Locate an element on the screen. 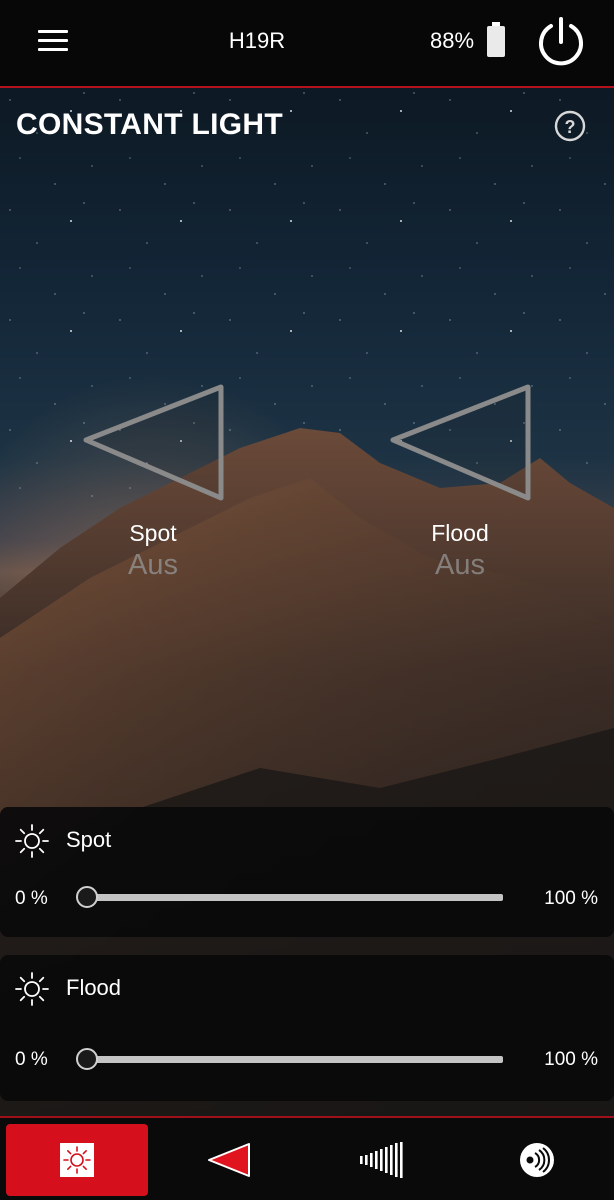  spot-mode-status: Aus is located at coordinates (153, 565).